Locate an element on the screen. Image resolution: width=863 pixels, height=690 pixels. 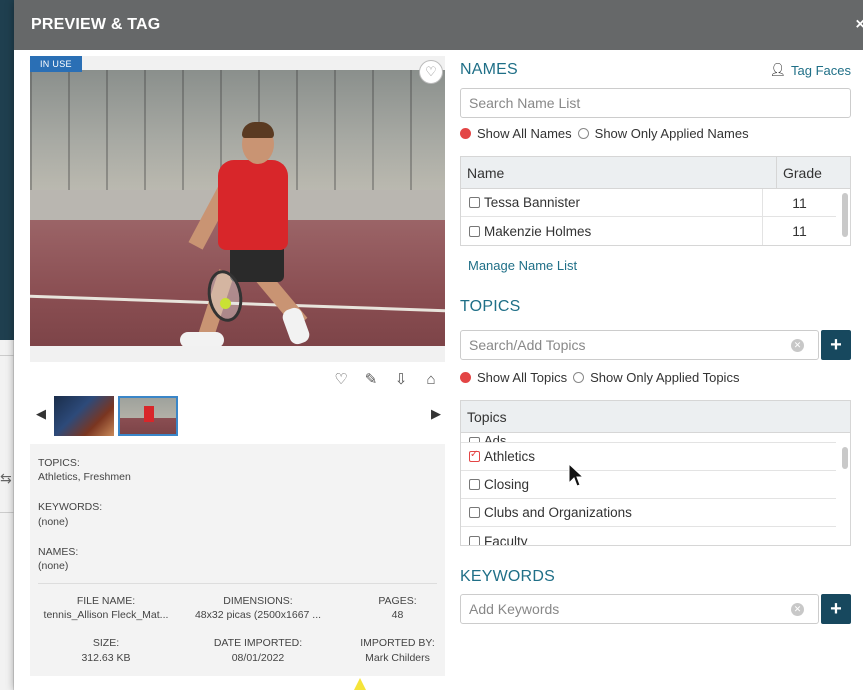
add-keywords-placeholder: Add Keywords is located at coordinates (514, 609).